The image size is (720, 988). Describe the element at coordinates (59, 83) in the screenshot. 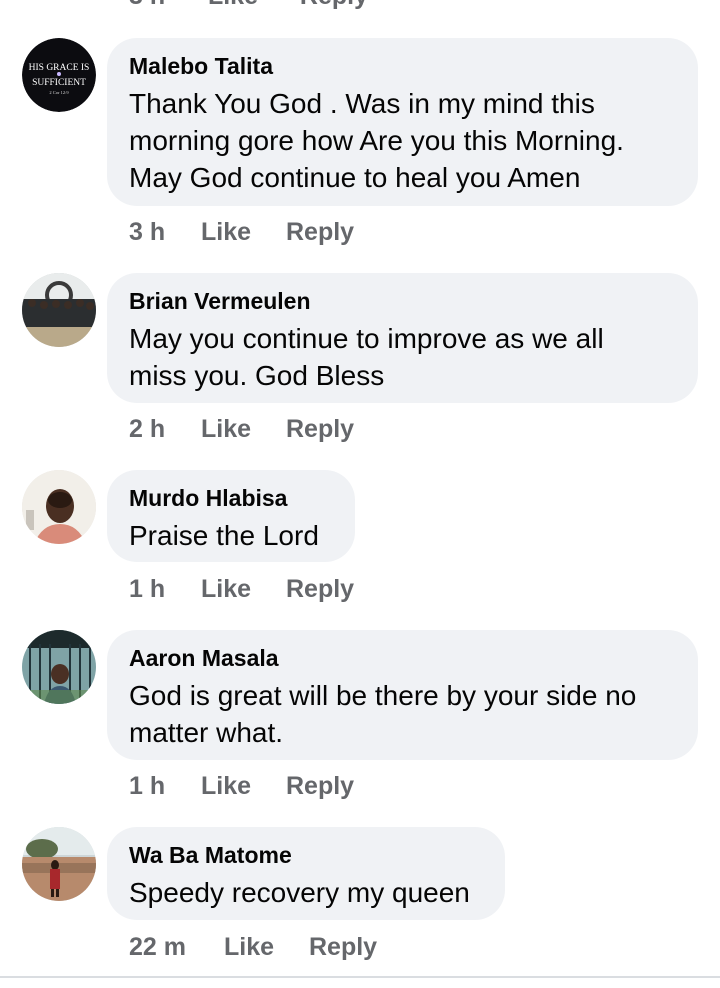

I see `avatar-text-line2: SUFFICIENT` at that location.